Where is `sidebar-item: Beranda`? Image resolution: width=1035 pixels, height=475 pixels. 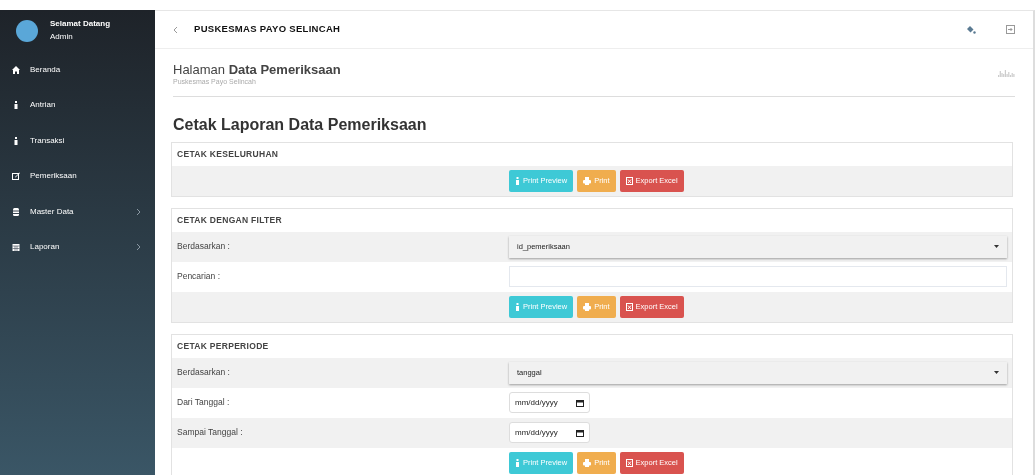 sidebar-item: Beranda is located at coordinates (77, 70).